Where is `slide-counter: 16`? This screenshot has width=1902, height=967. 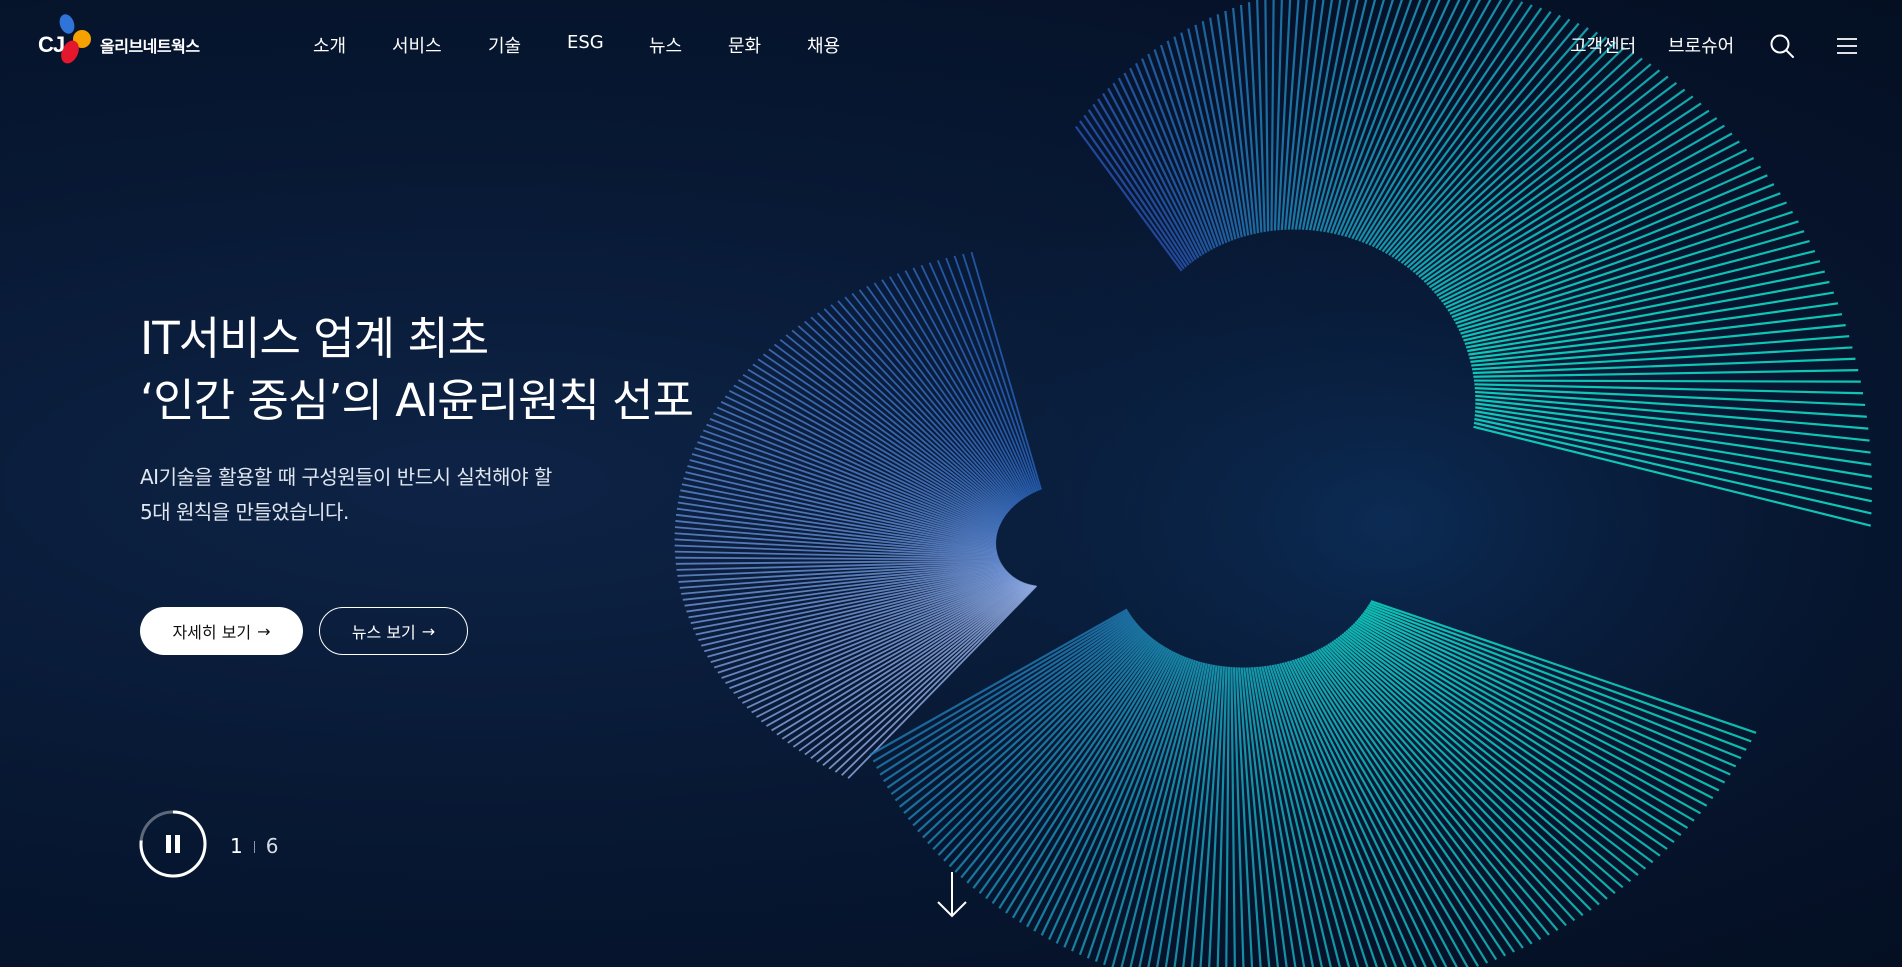 slide-counter: 16 is located at coordinates (254, 846).